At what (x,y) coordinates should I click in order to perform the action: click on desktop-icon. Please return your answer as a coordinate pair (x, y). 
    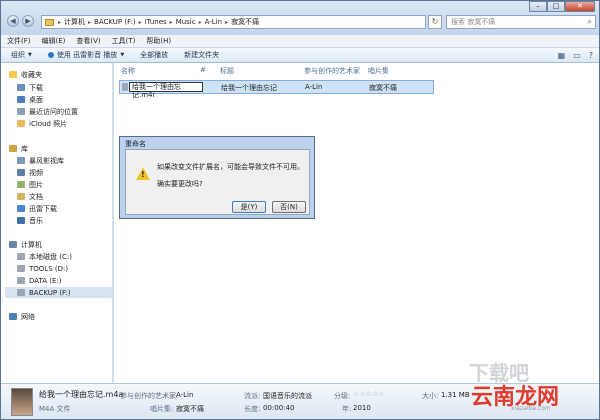
    Looking at the image, I should click on (21, 99).